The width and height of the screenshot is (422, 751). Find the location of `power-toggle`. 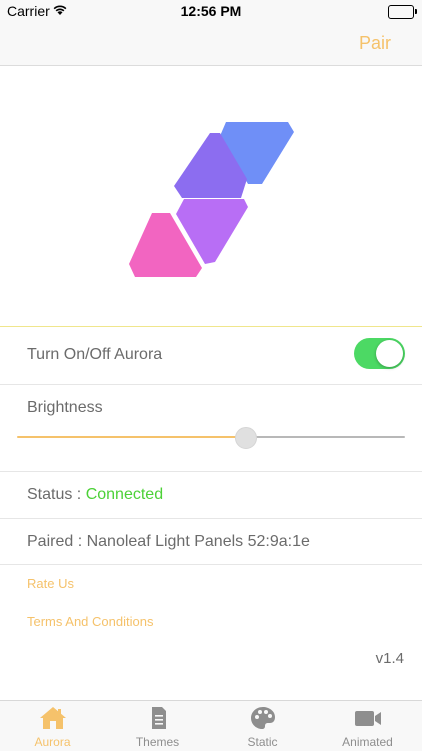

power-toggle is located at coordinates (379, 353).